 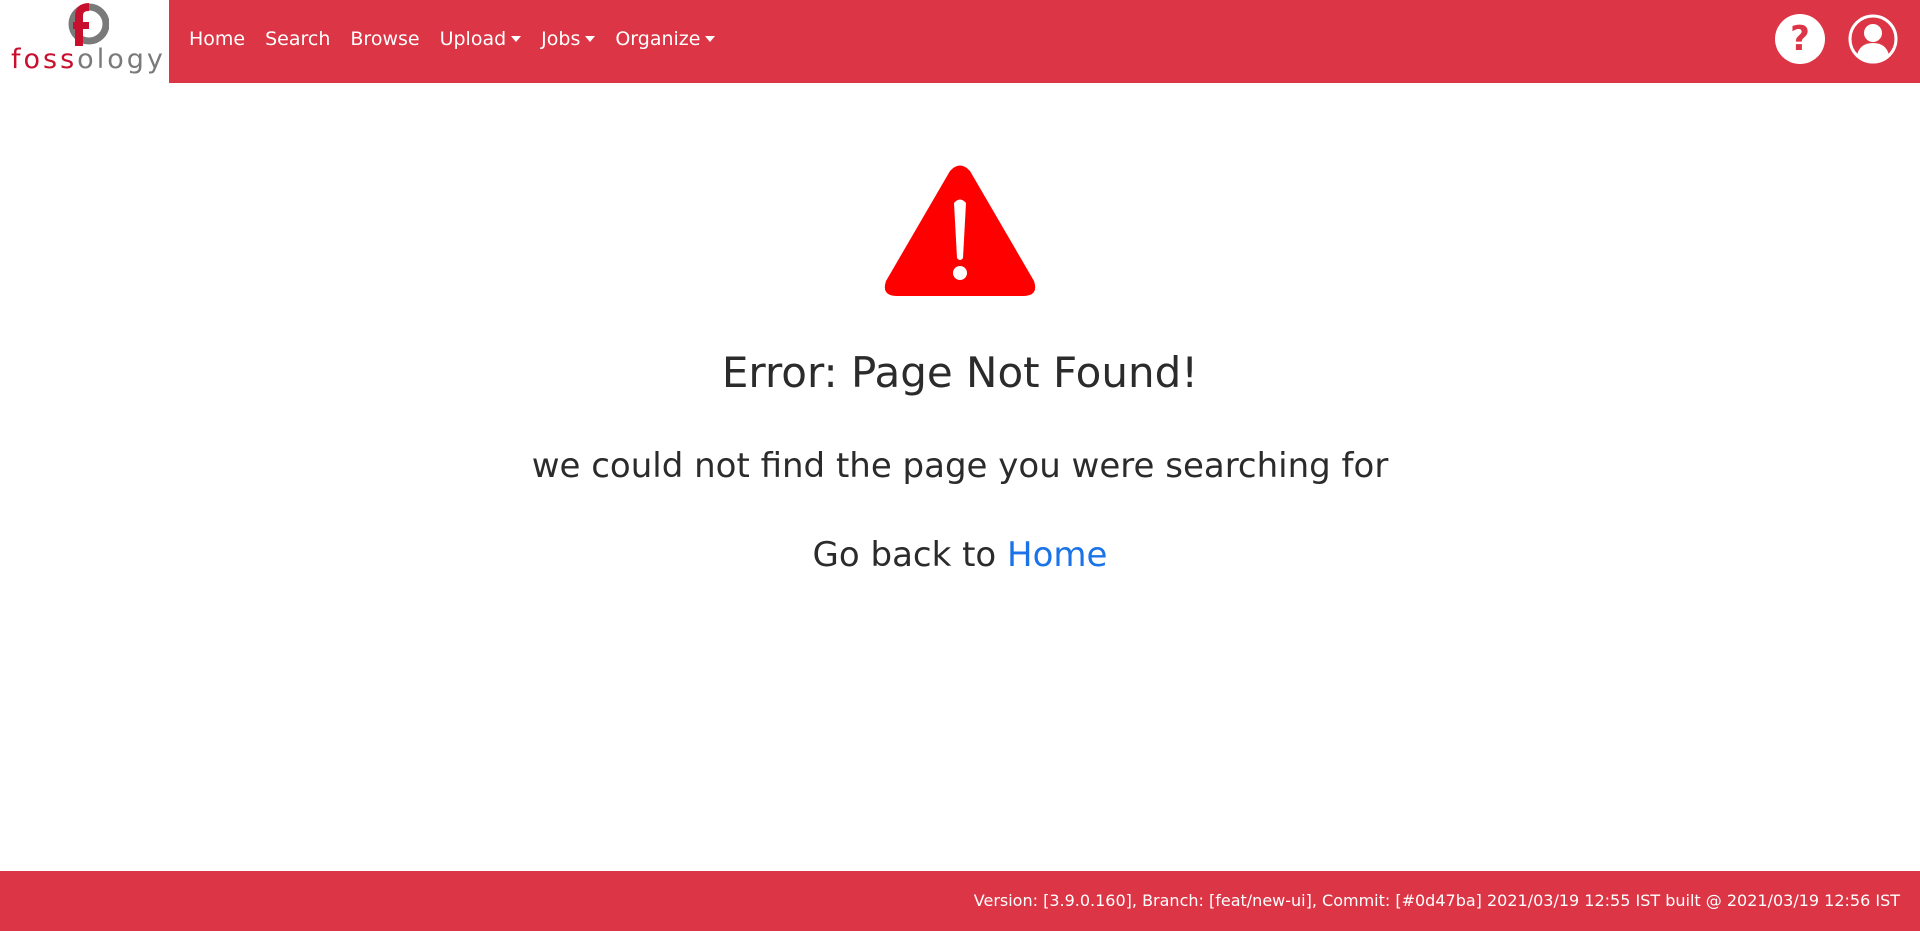 I want to click on go-back-text: Go back to, so click(x=910, y=555).